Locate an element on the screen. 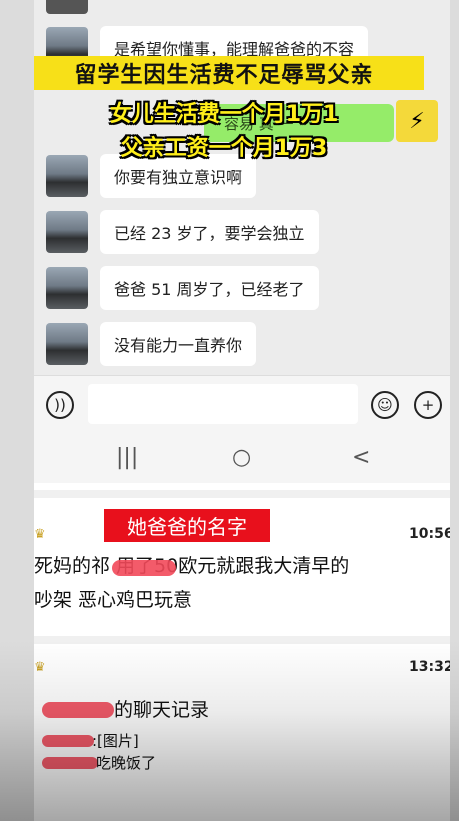 The image size is (459, 821). post-time: 10:56 is located at coordinates (429, 534).